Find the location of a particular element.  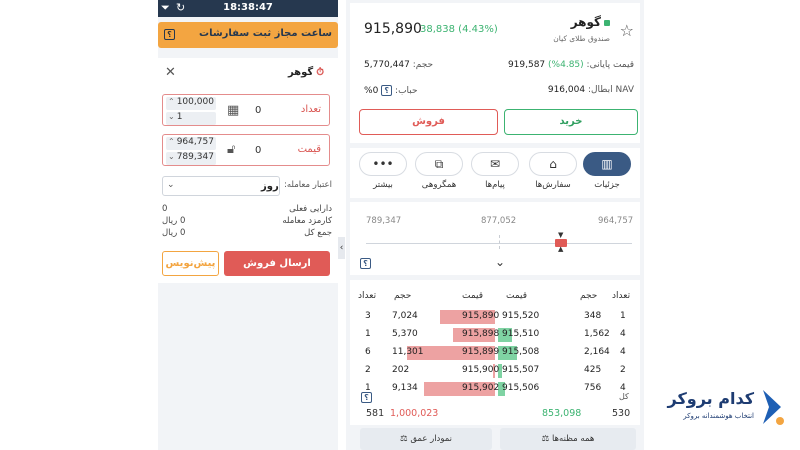

basket-icon: ⌂ is located at coordinates (553, 164).